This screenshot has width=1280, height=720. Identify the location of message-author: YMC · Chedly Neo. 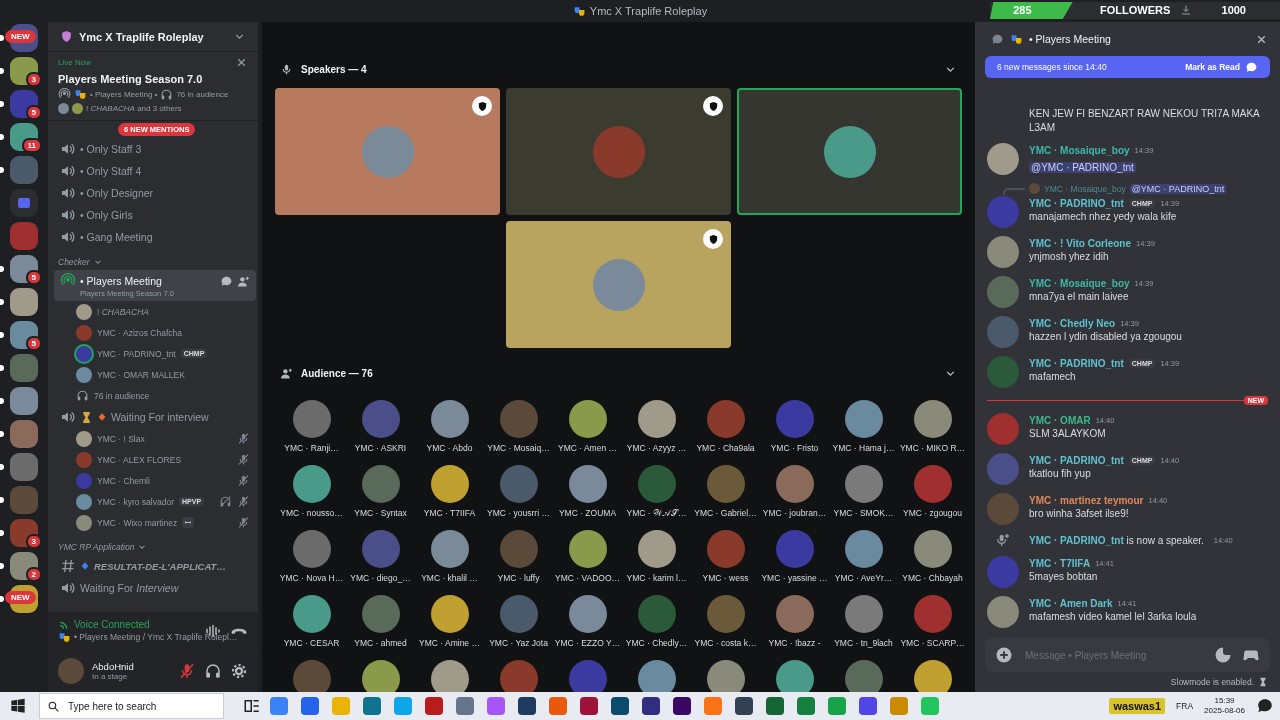
(1072, 323).